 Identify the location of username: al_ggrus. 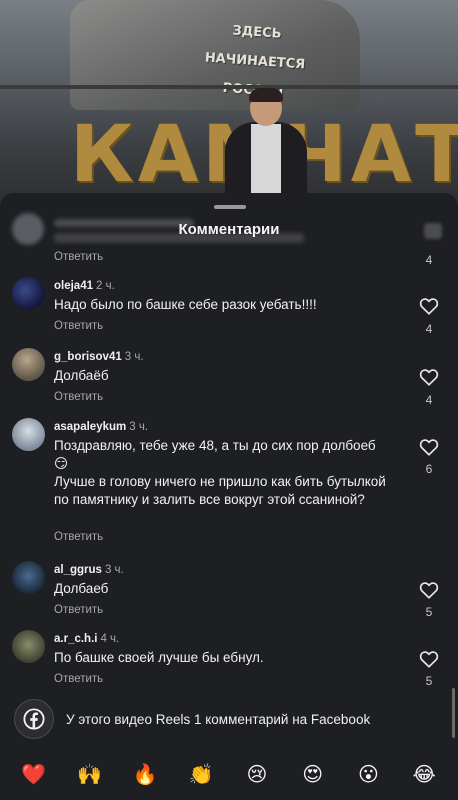
(78, 570).